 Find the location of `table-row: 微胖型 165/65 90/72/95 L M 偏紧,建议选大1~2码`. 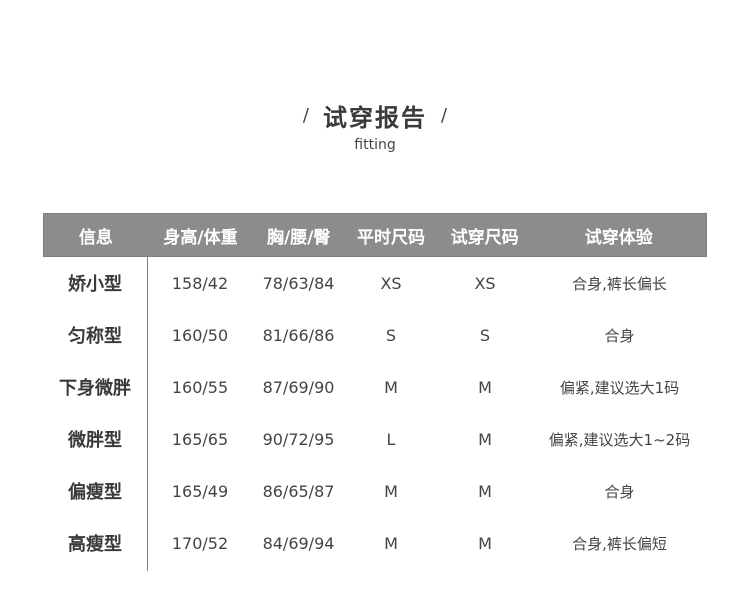

table-row: 微胖型 165/65 90/72/95 L M 偏紧,建议选大1~2码 is located at coordinates (375, 439).